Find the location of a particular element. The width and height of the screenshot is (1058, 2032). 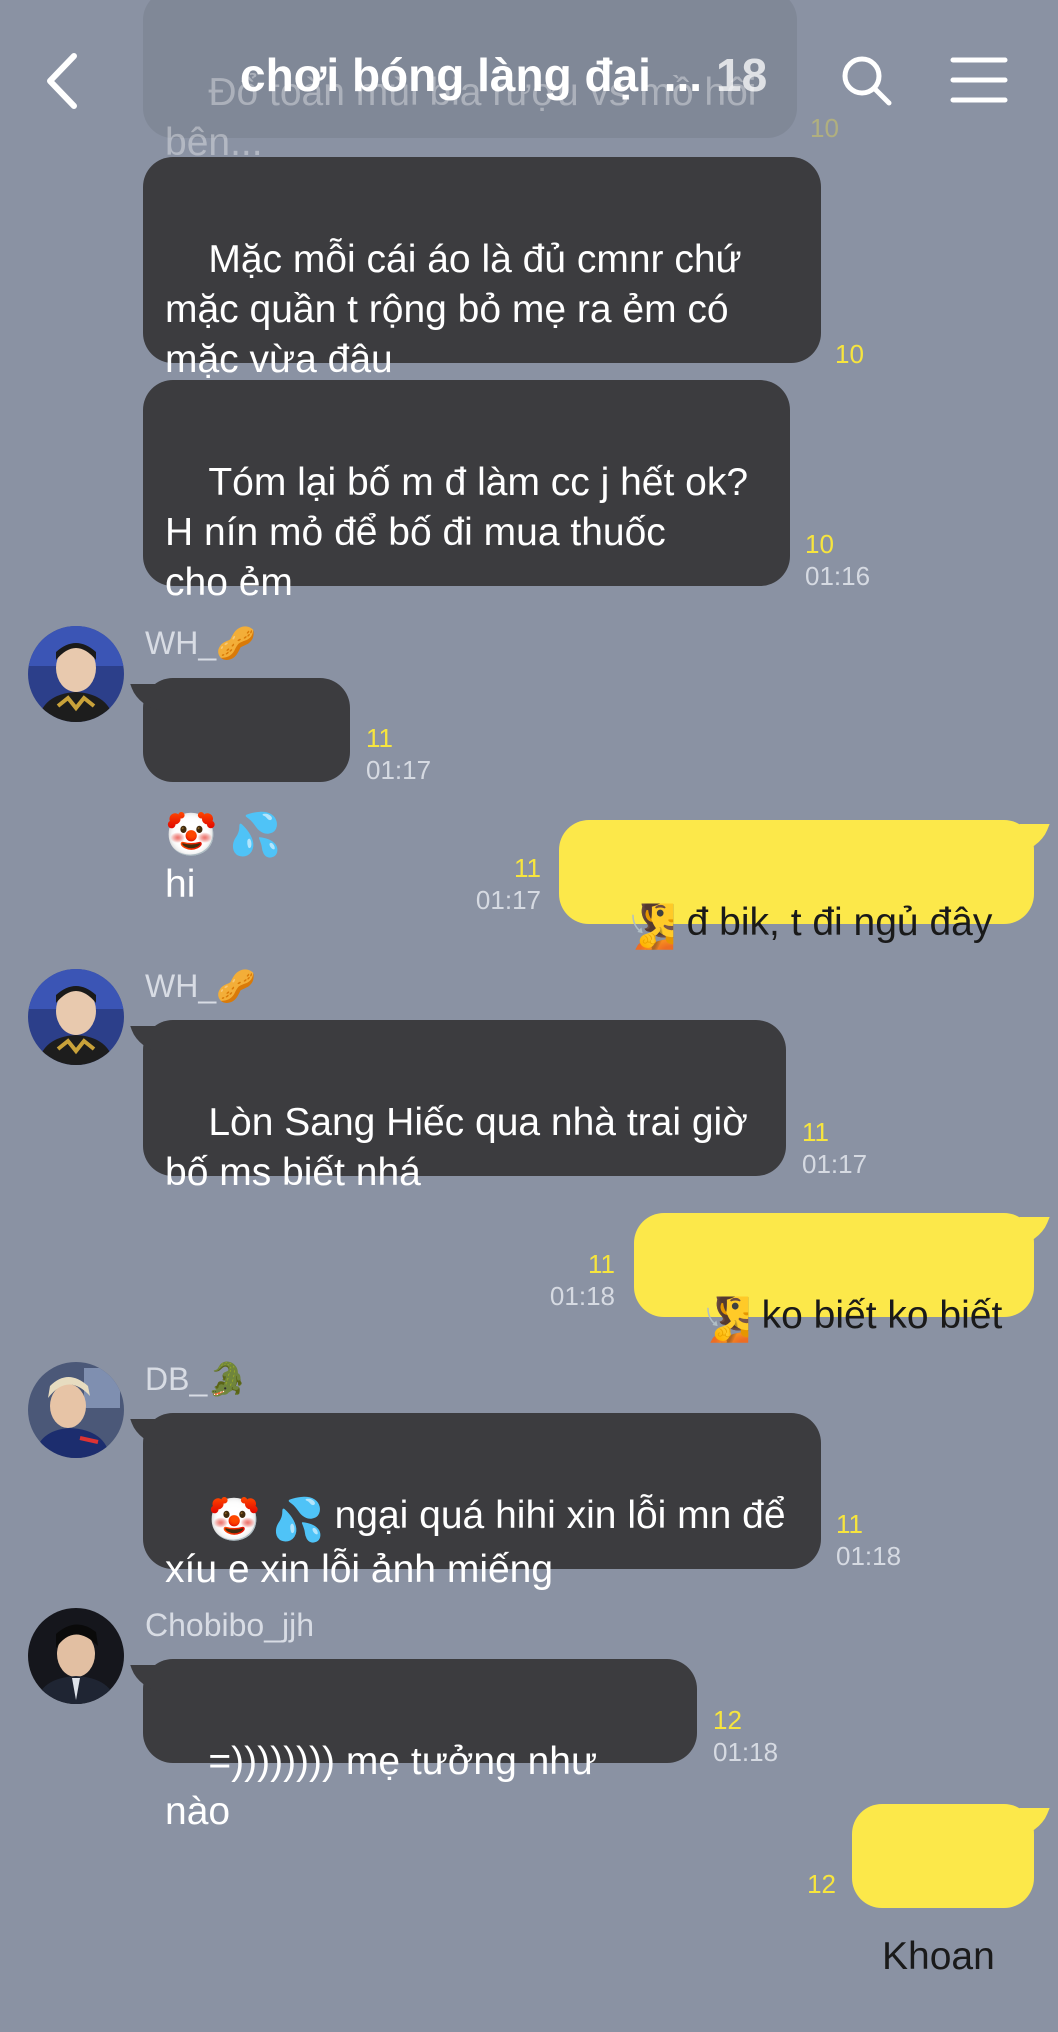

message-bubble: =)))))))) mẹ tưởng như nào is located at coordinates (420, 1746).